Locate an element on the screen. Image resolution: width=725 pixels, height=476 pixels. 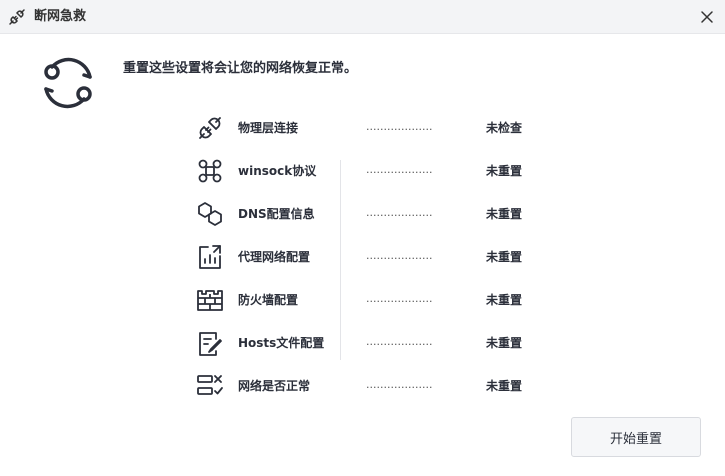
start-reset-button: 开始重置 is located at coordinates (636, 437).